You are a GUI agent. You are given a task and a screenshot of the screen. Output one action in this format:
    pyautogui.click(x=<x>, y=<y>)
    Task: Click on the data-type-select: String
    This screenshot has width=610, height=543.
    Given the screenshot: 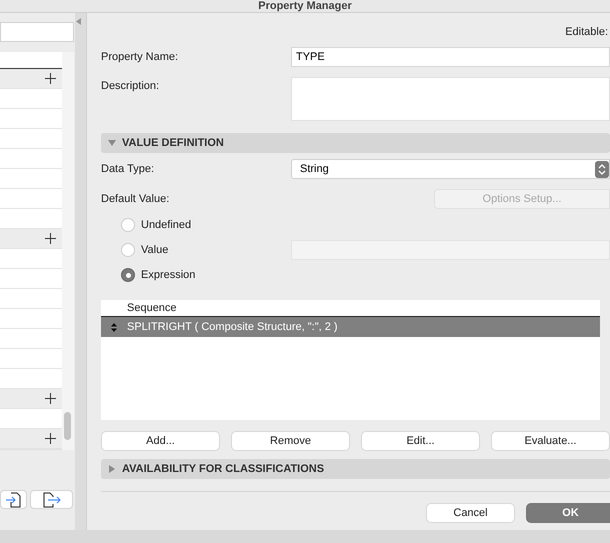 What is the action you would take?
    pyautogui.click(x=450, y=169)
    